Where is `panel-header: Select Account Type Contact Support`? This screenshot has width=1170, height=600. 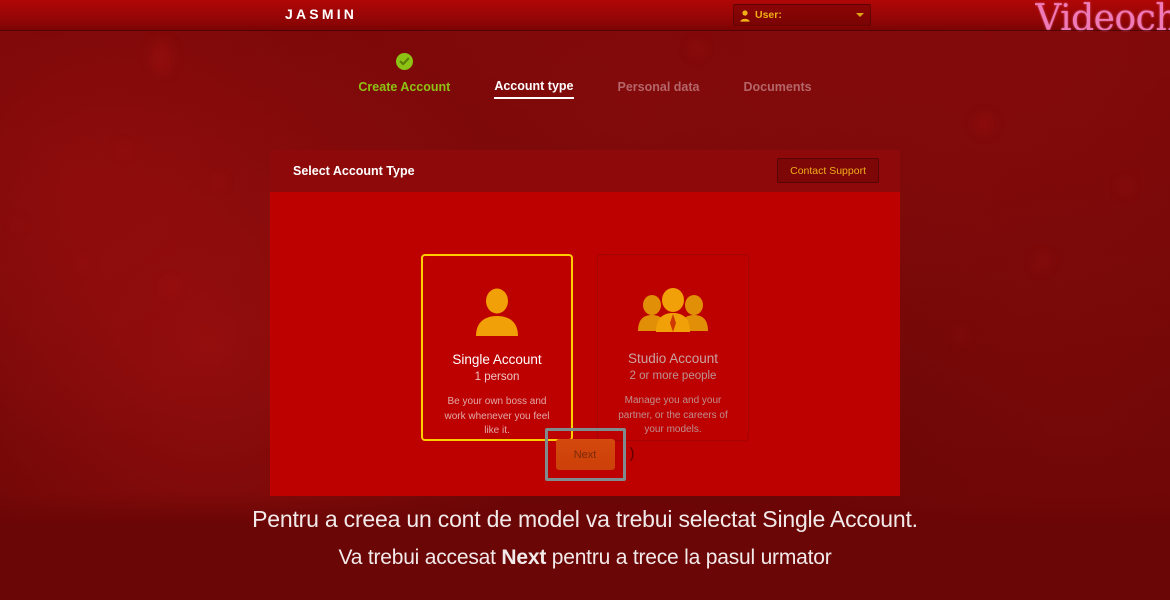
panel-header: Select Account Type Contact Support is located at coordinates (585, 171).